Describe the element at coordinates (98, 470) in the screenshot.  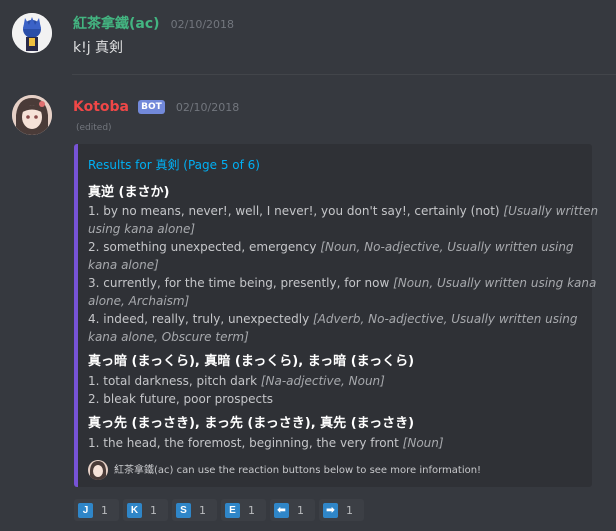
I see `footer-avatar` at that location.